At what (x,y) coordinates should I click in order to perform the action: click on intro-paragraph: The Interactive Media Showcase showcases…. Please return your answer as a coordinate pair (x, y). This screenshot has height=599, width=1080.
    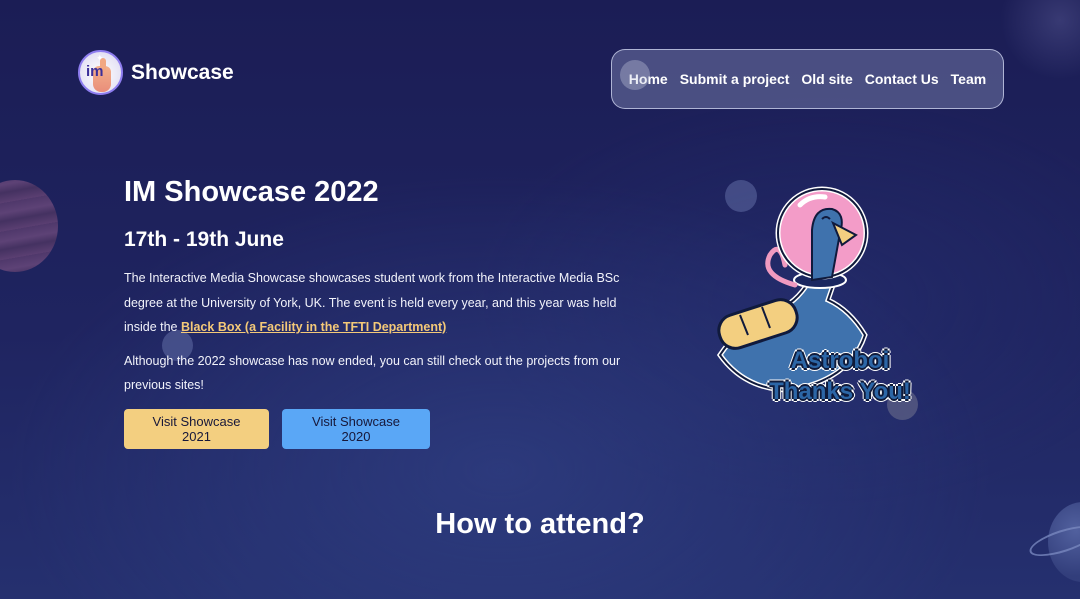
    Looking at the image, I should click on (372, 302).